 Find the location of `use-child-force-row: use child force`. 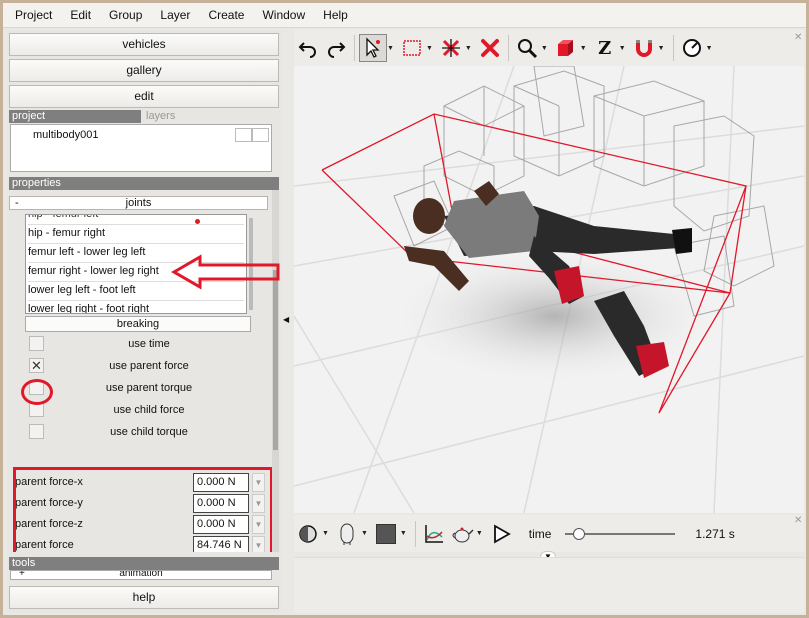

use-child-force-row: use child force is located at coordinates (139, 410).